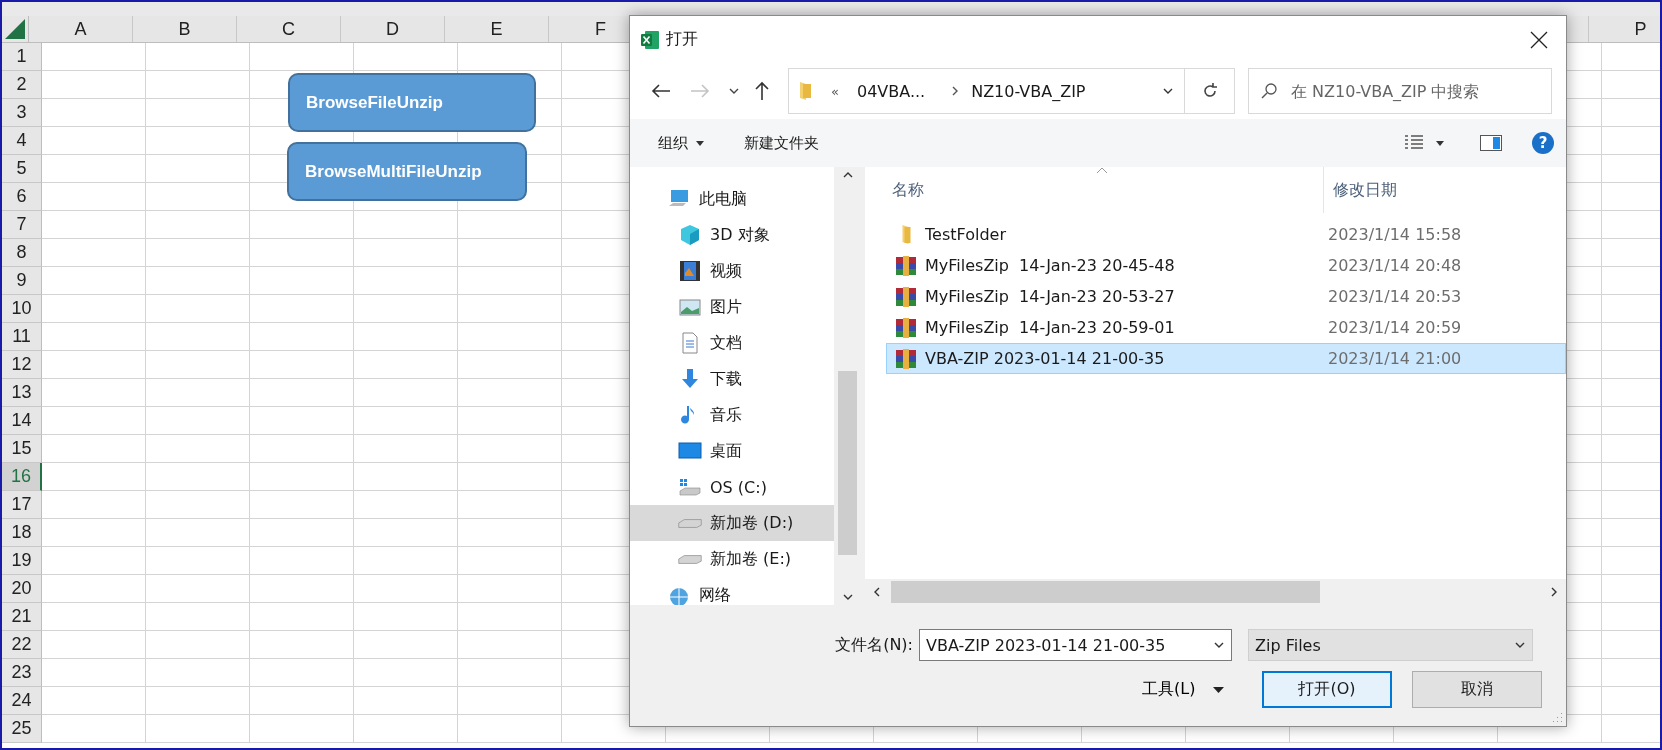 The width and height of the screenshot is (1662, 750). Describe the element at coordinates (22, 421) in the screenshot. I see `row-header: 14` at that location.